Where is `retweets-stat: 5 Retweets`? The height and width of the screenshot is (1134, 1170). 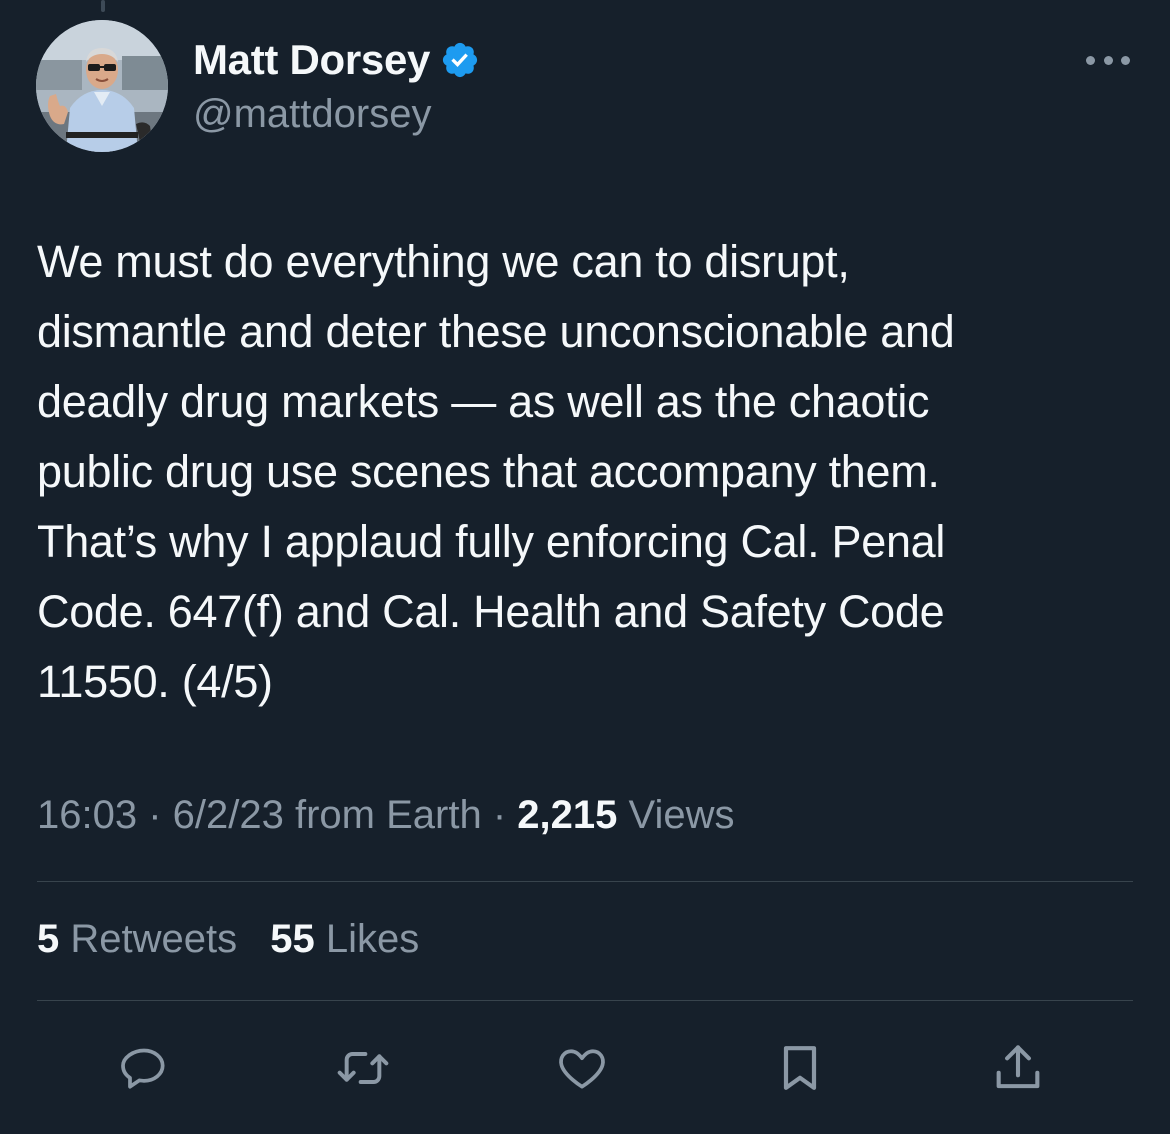 retweets-stat: 5 Retweets is located at coordinates (137, 939).